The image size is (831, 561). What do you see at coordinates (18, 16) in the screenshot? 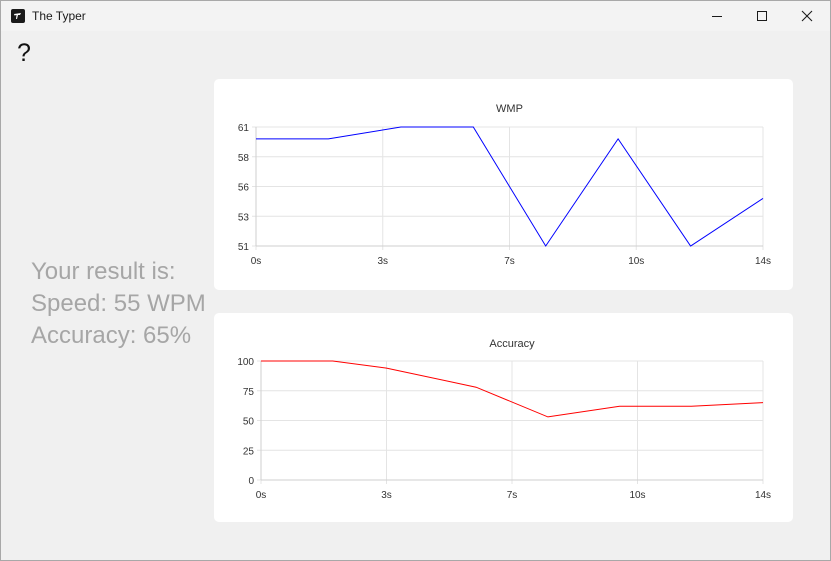
I see `app-logo-icon` at bounding box center [18, 16].